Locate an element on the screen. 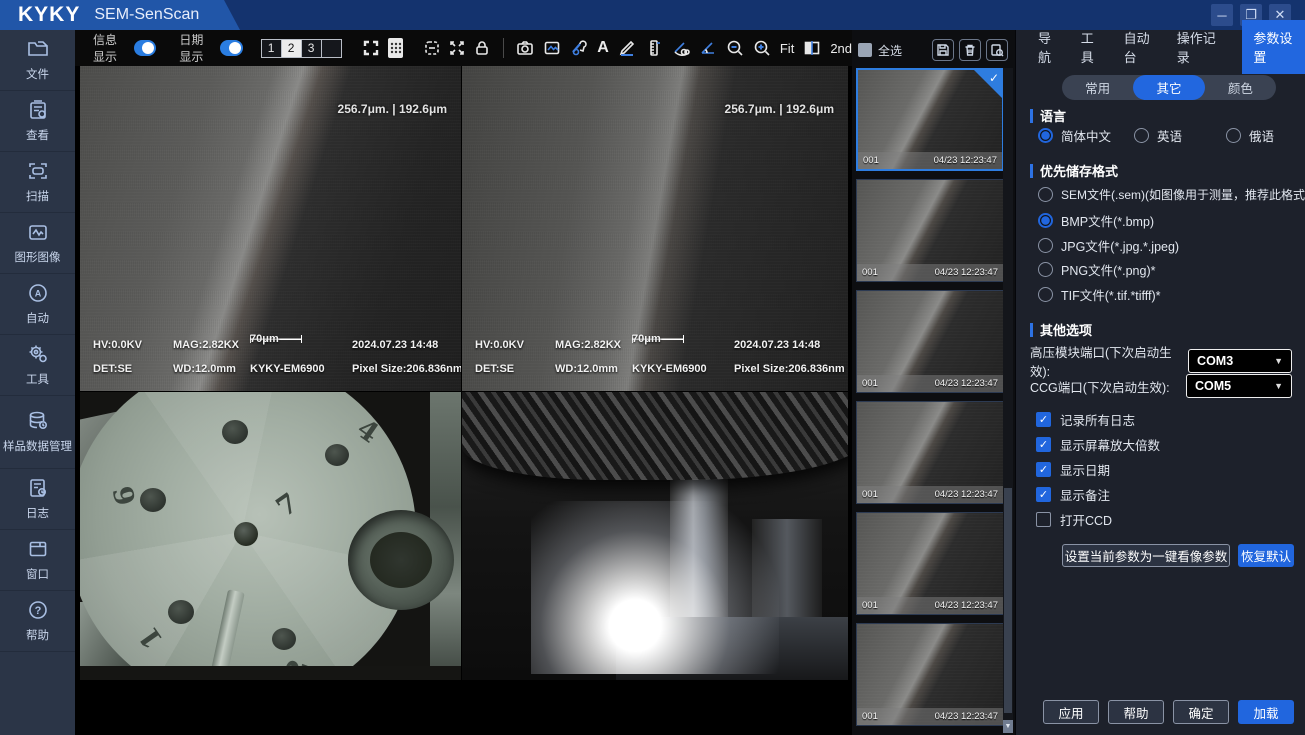 The height and width of the screenshot is (735, 1305). panel-tabs: 导航 工具 自动台 操作记录 参数设置 is located at coordinates (1160, 47).